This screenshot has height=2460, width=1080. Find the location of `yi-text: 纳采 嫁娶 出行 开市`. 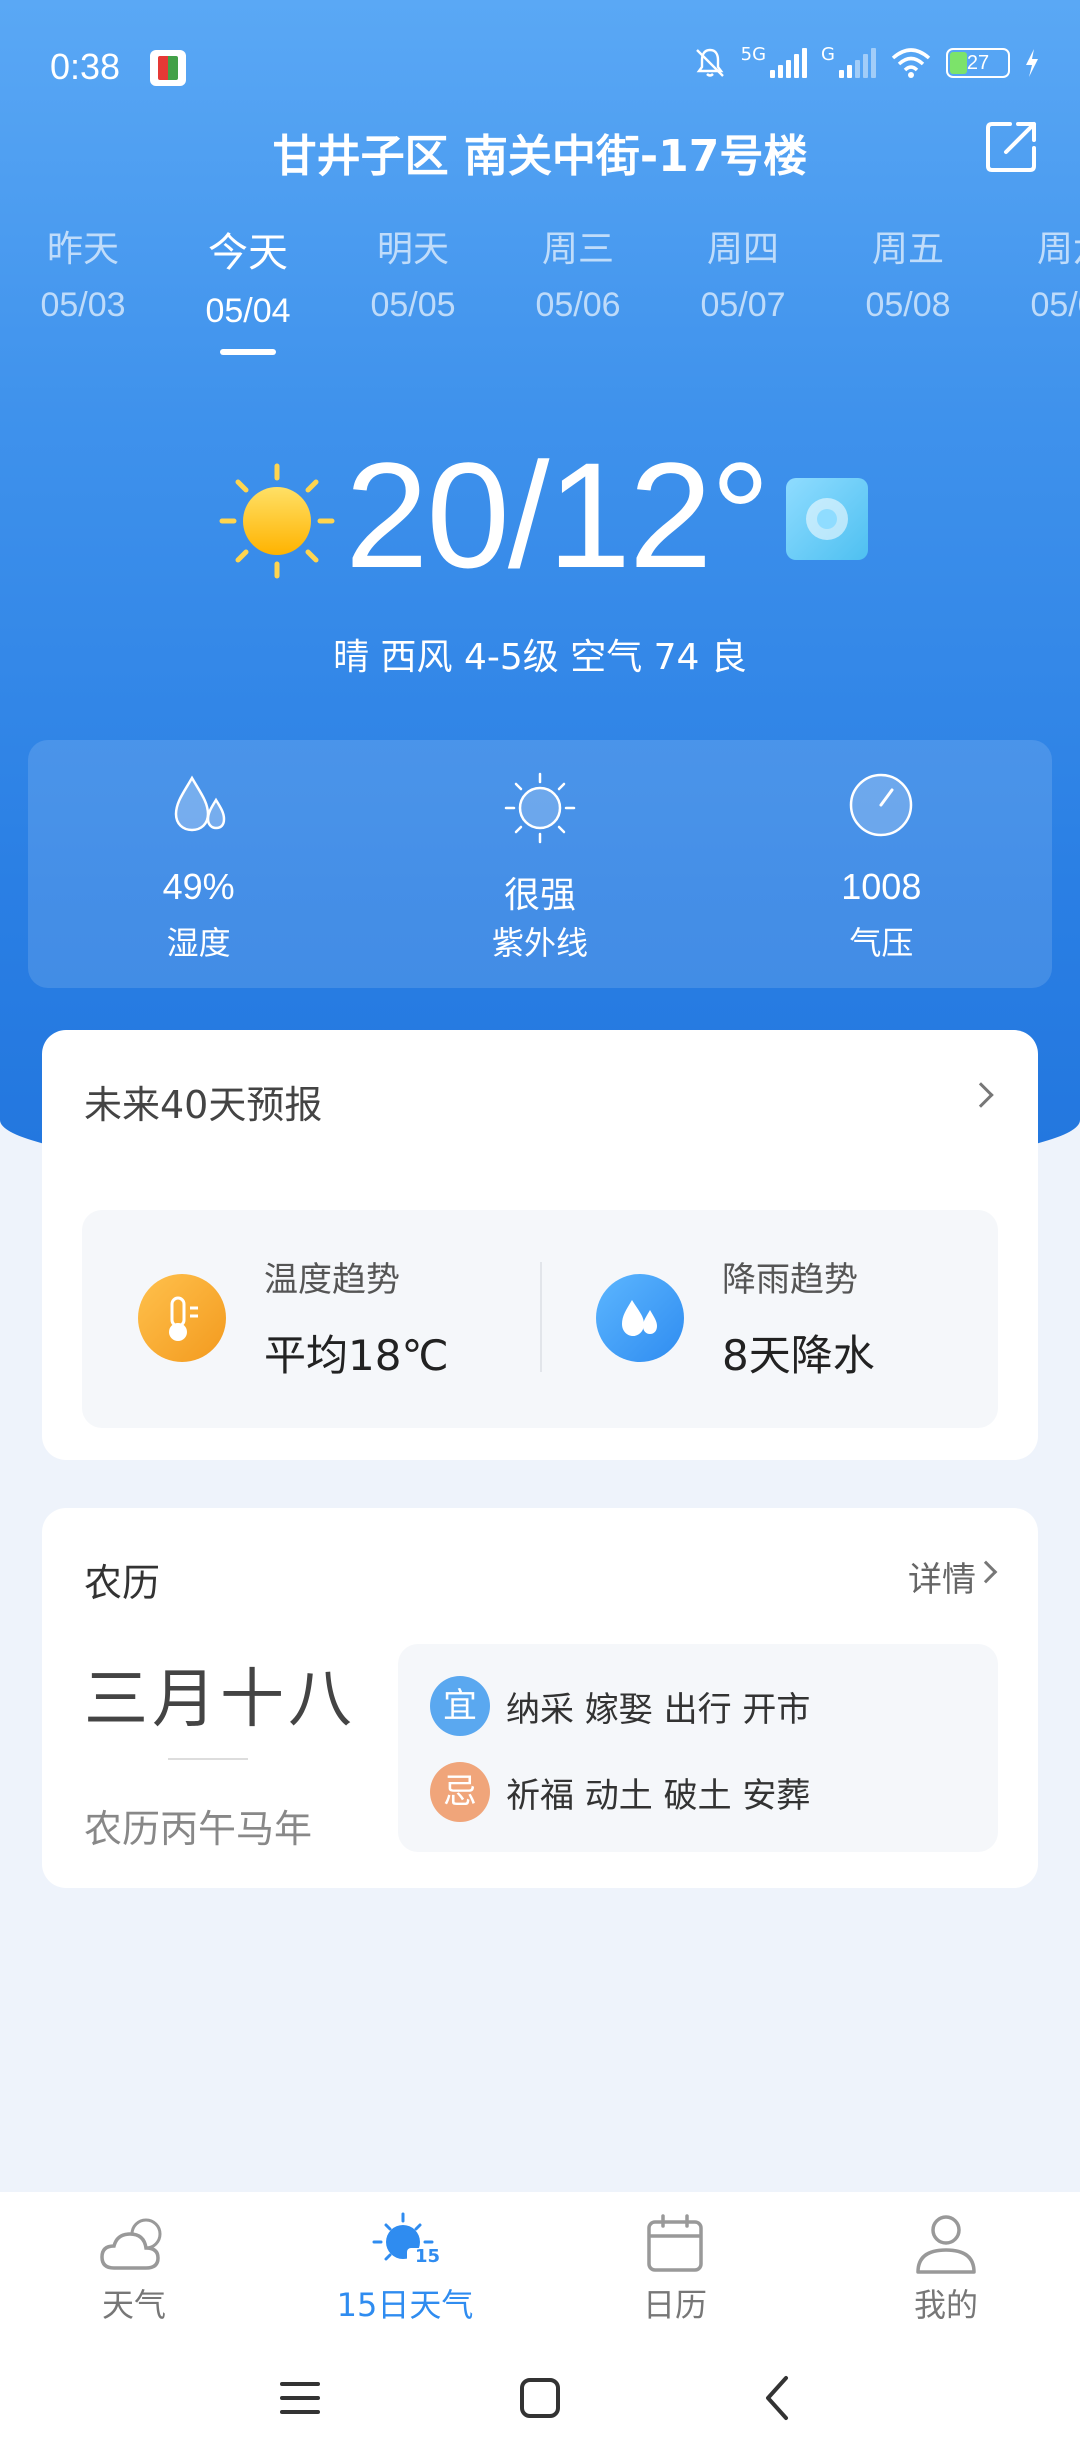

yi-text: 纳采 嫁娶 出行 开市 is located at coordinates (658, 1709).